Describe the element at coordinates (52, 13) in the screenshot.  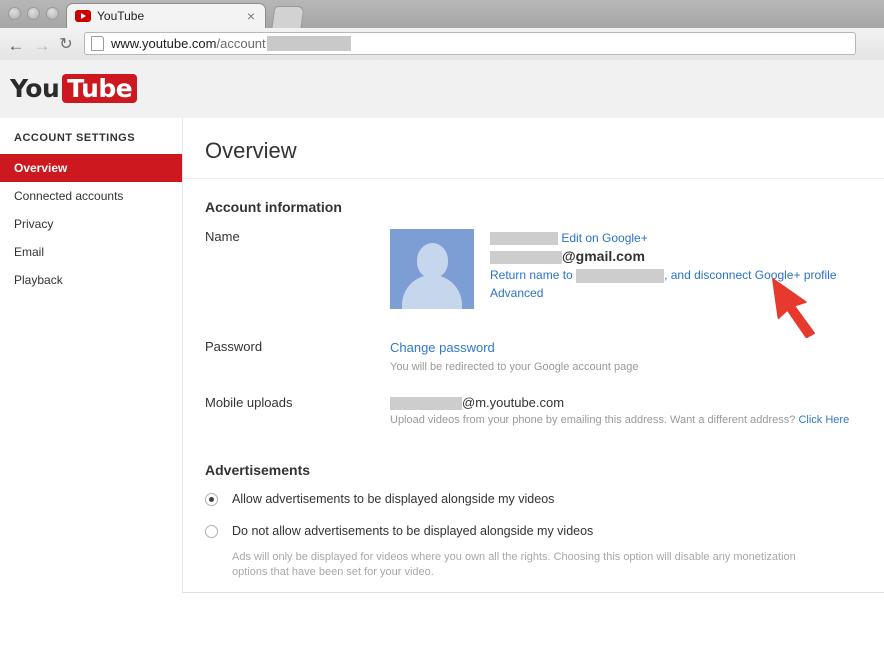
I see `maximize-window-button` at that location.